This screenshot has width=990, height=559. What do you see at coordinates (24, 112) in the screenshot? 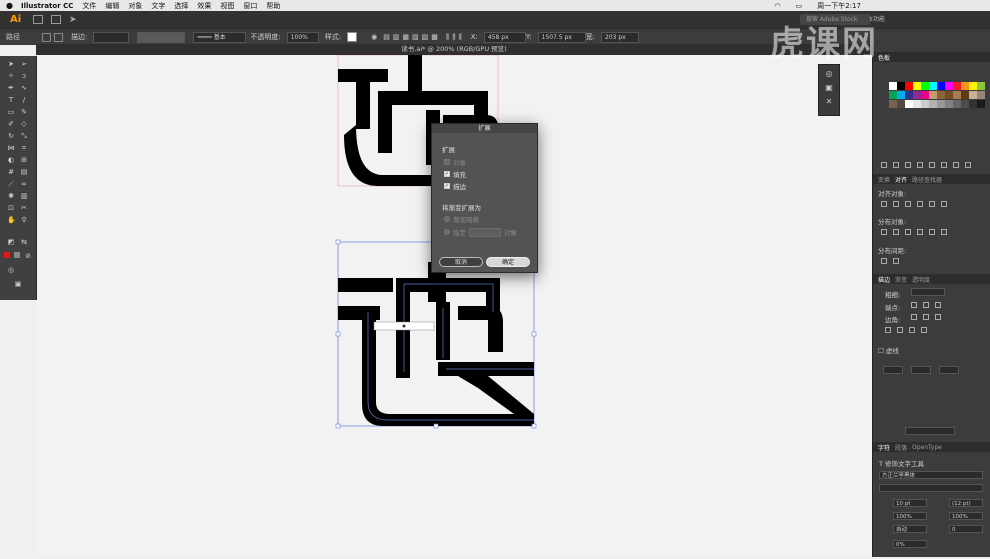
I see `paintbrush-tool-icon: ✎` at bounding box center [24, 112].